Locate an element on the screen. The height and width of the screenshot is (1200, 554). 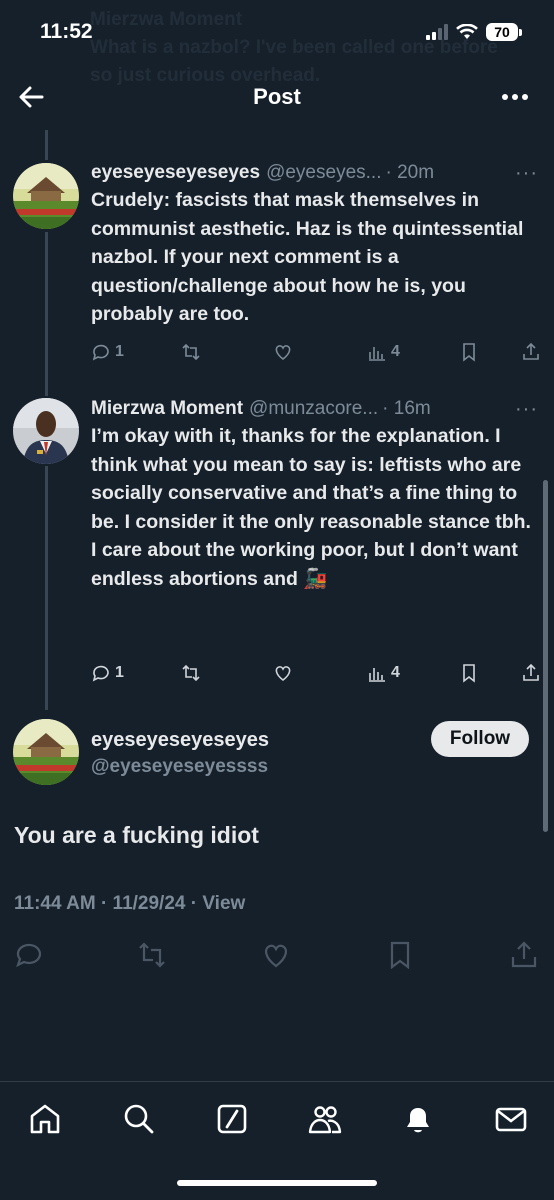
post-header: Post is located at coordinates (277, 97).